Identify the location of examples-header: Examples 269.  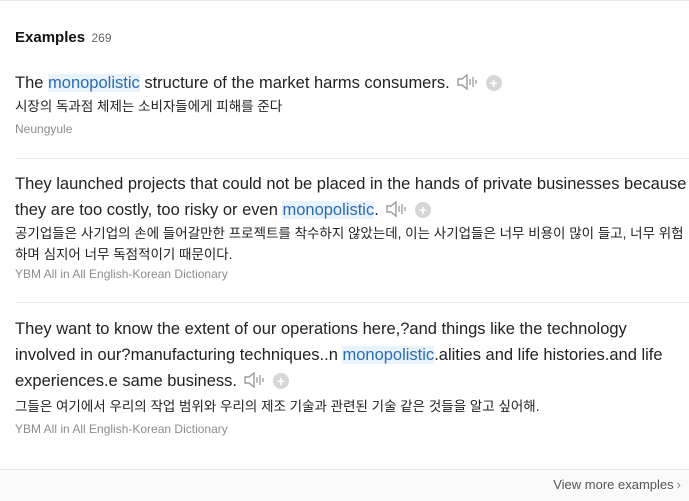
(63, 38).